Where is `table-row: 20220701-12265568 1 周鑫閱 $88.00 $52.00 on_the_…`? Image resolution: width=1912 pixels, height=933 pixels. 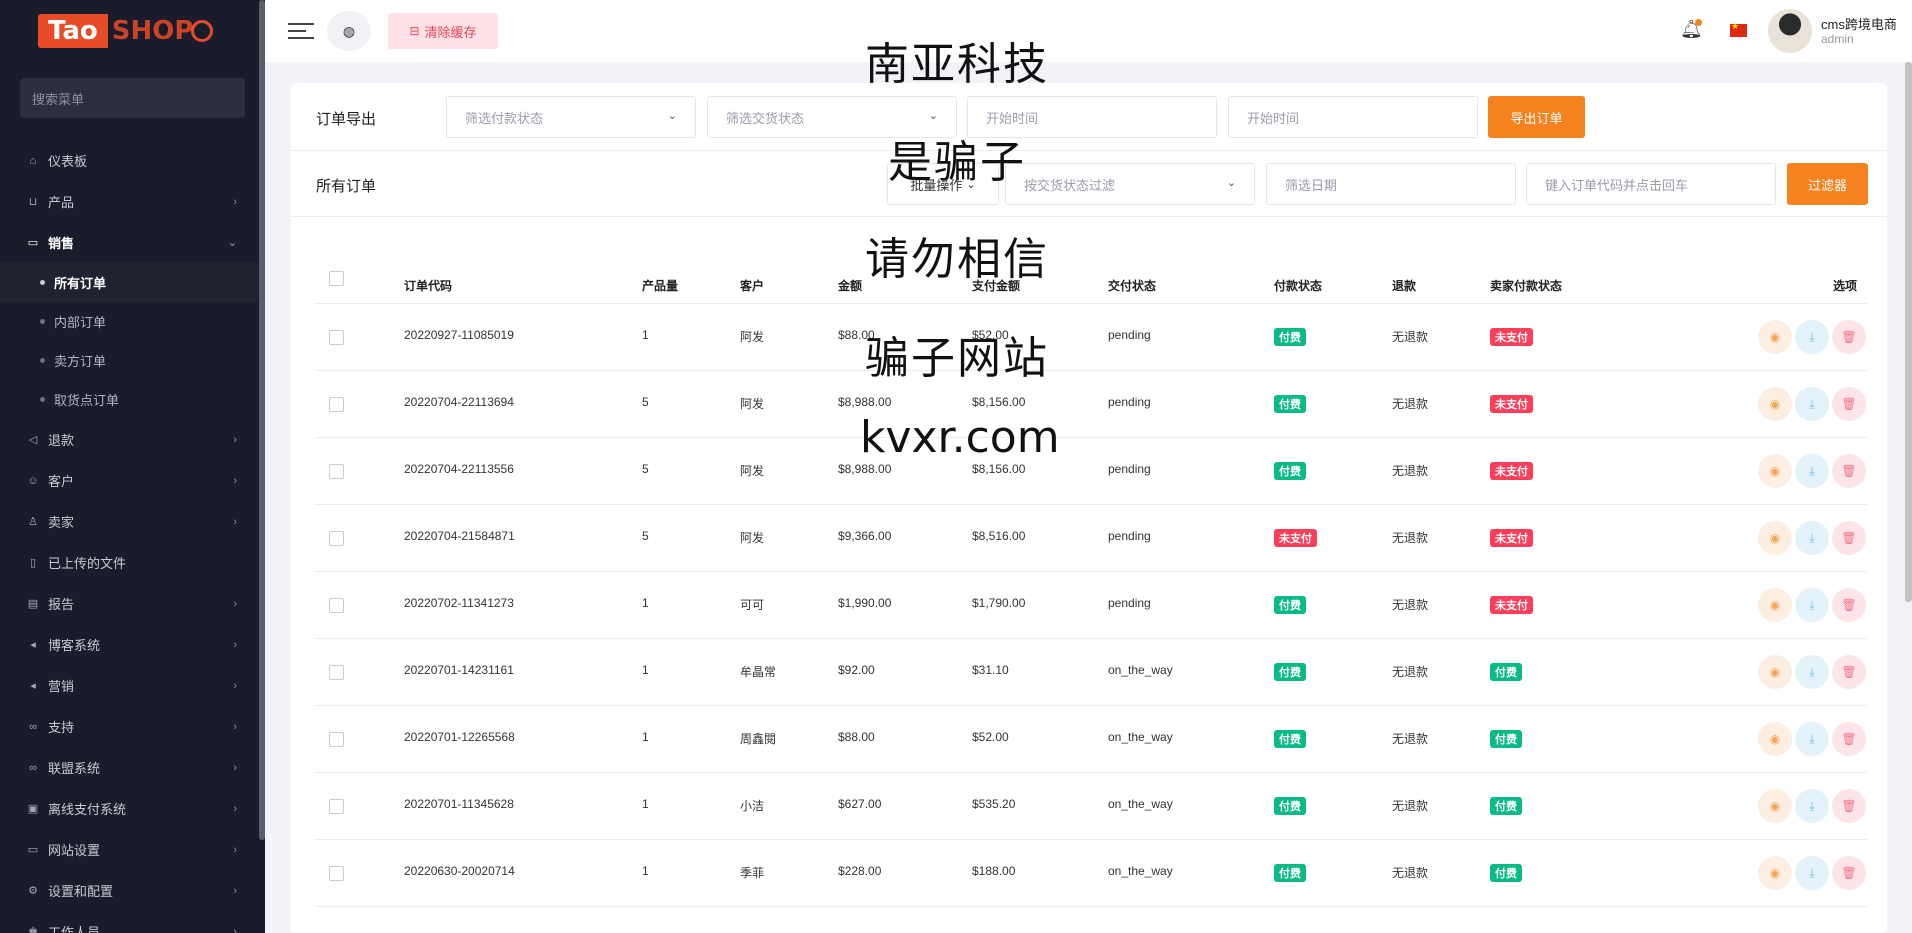 table-row: 20220701-12265568 1 周鑫閱 $88.00 $52.00 on_the_… is located at coordinates (1091, 739).